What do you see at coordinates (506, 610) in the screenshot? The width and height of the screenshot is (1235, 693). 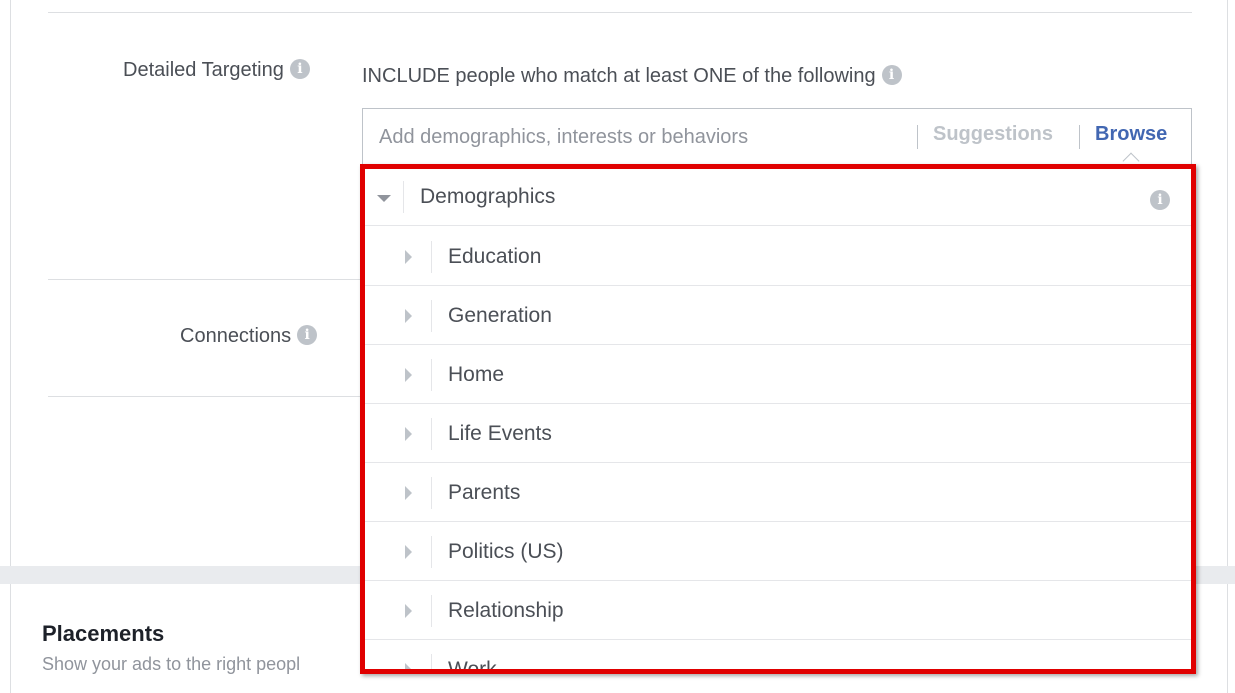 I see `list-item-label: Relationship` at bounding box center [506, 610].